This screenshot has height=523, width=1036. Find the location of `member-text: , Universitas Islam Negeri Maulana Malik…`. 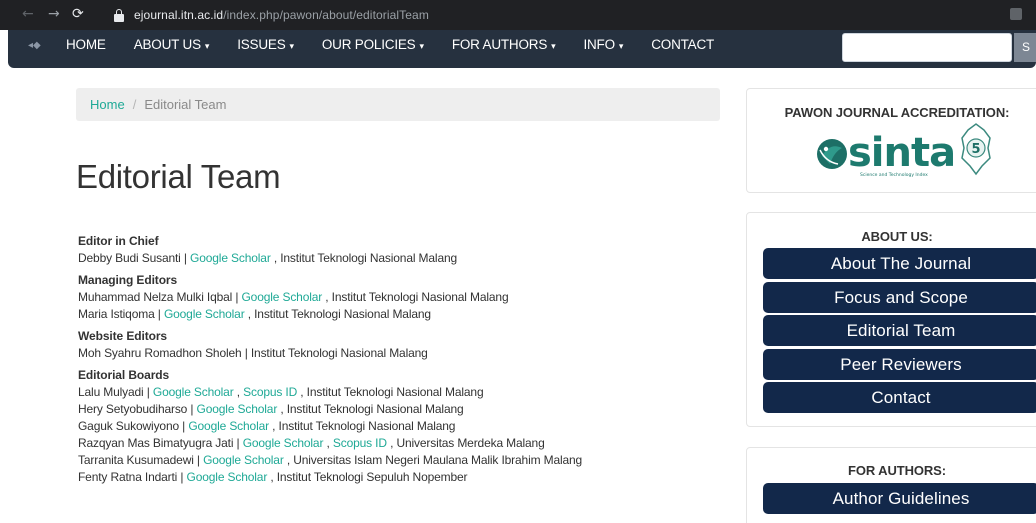

member-text: , Universitas Islam Negeri Maulana Malik… is located at coordinates (433, 460).